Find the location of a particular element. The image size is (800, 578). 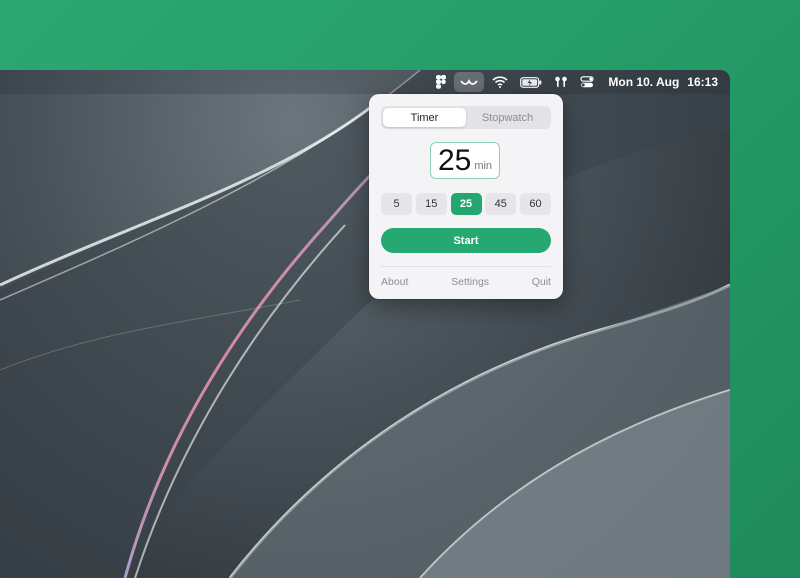

wifi-icon is located at coordinates (500, 82).